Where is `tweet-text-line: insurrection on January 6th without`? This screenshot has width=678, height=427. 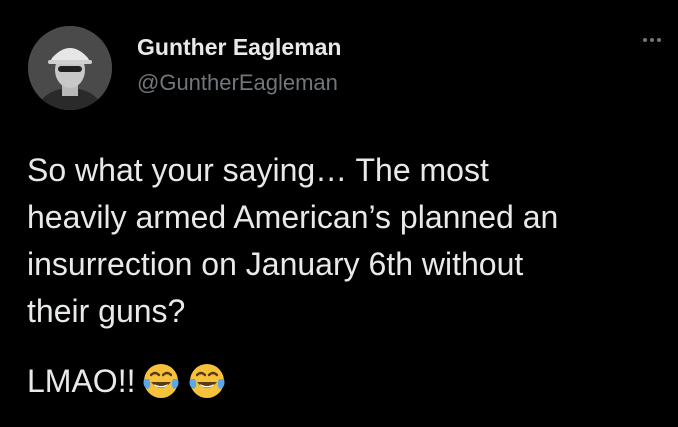
tweet-text-line: insurrection on January 6th without is located at coordinates (275, 264).